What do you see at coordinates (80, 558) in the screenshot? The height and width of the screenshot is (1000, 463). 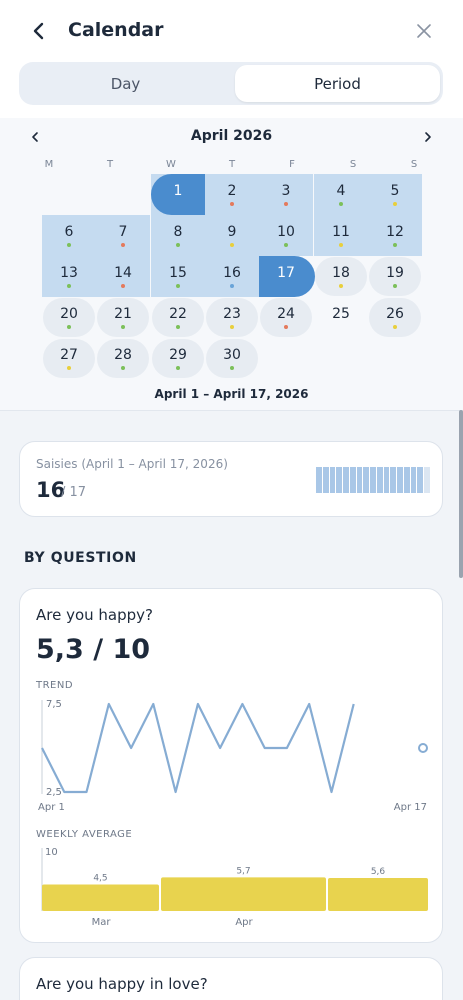 I see `section-title: BY QUESTION` at bounding box center [80, 558].